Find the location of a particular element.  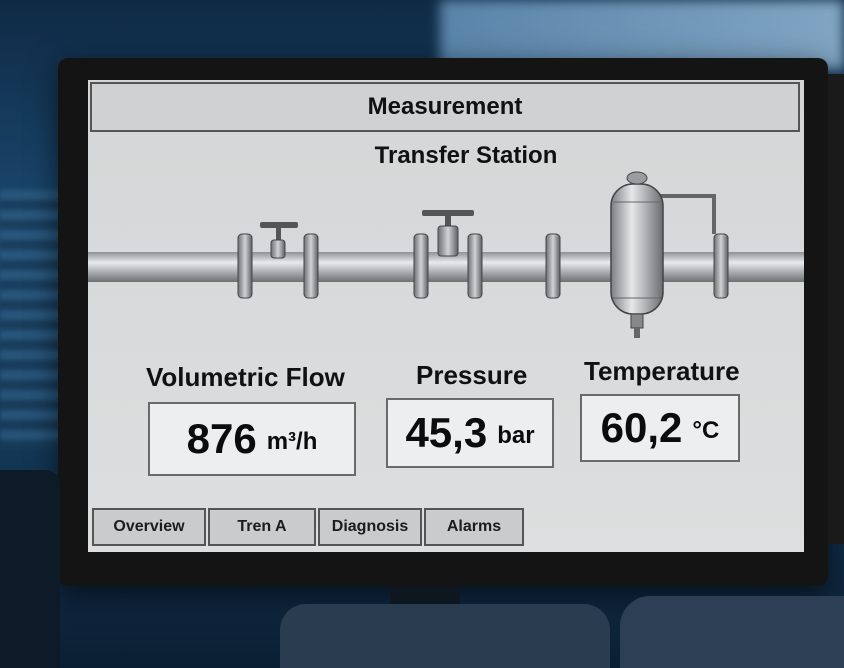

desk-phone is located at coordinates (445, 636).